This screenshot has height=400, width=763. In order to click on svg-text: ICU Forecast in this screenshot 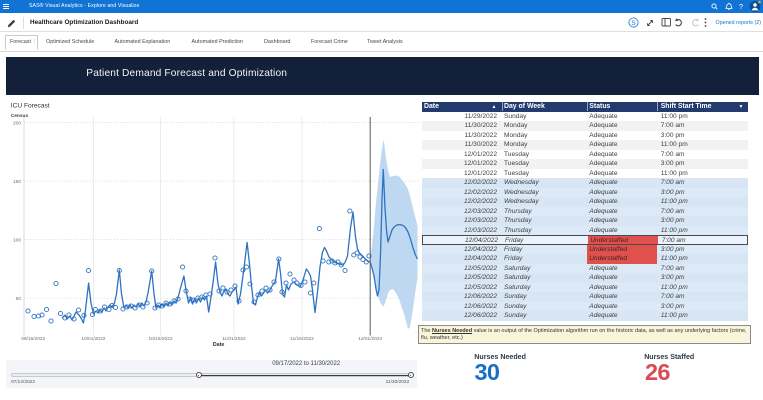, I will do `click(30, 105)`.